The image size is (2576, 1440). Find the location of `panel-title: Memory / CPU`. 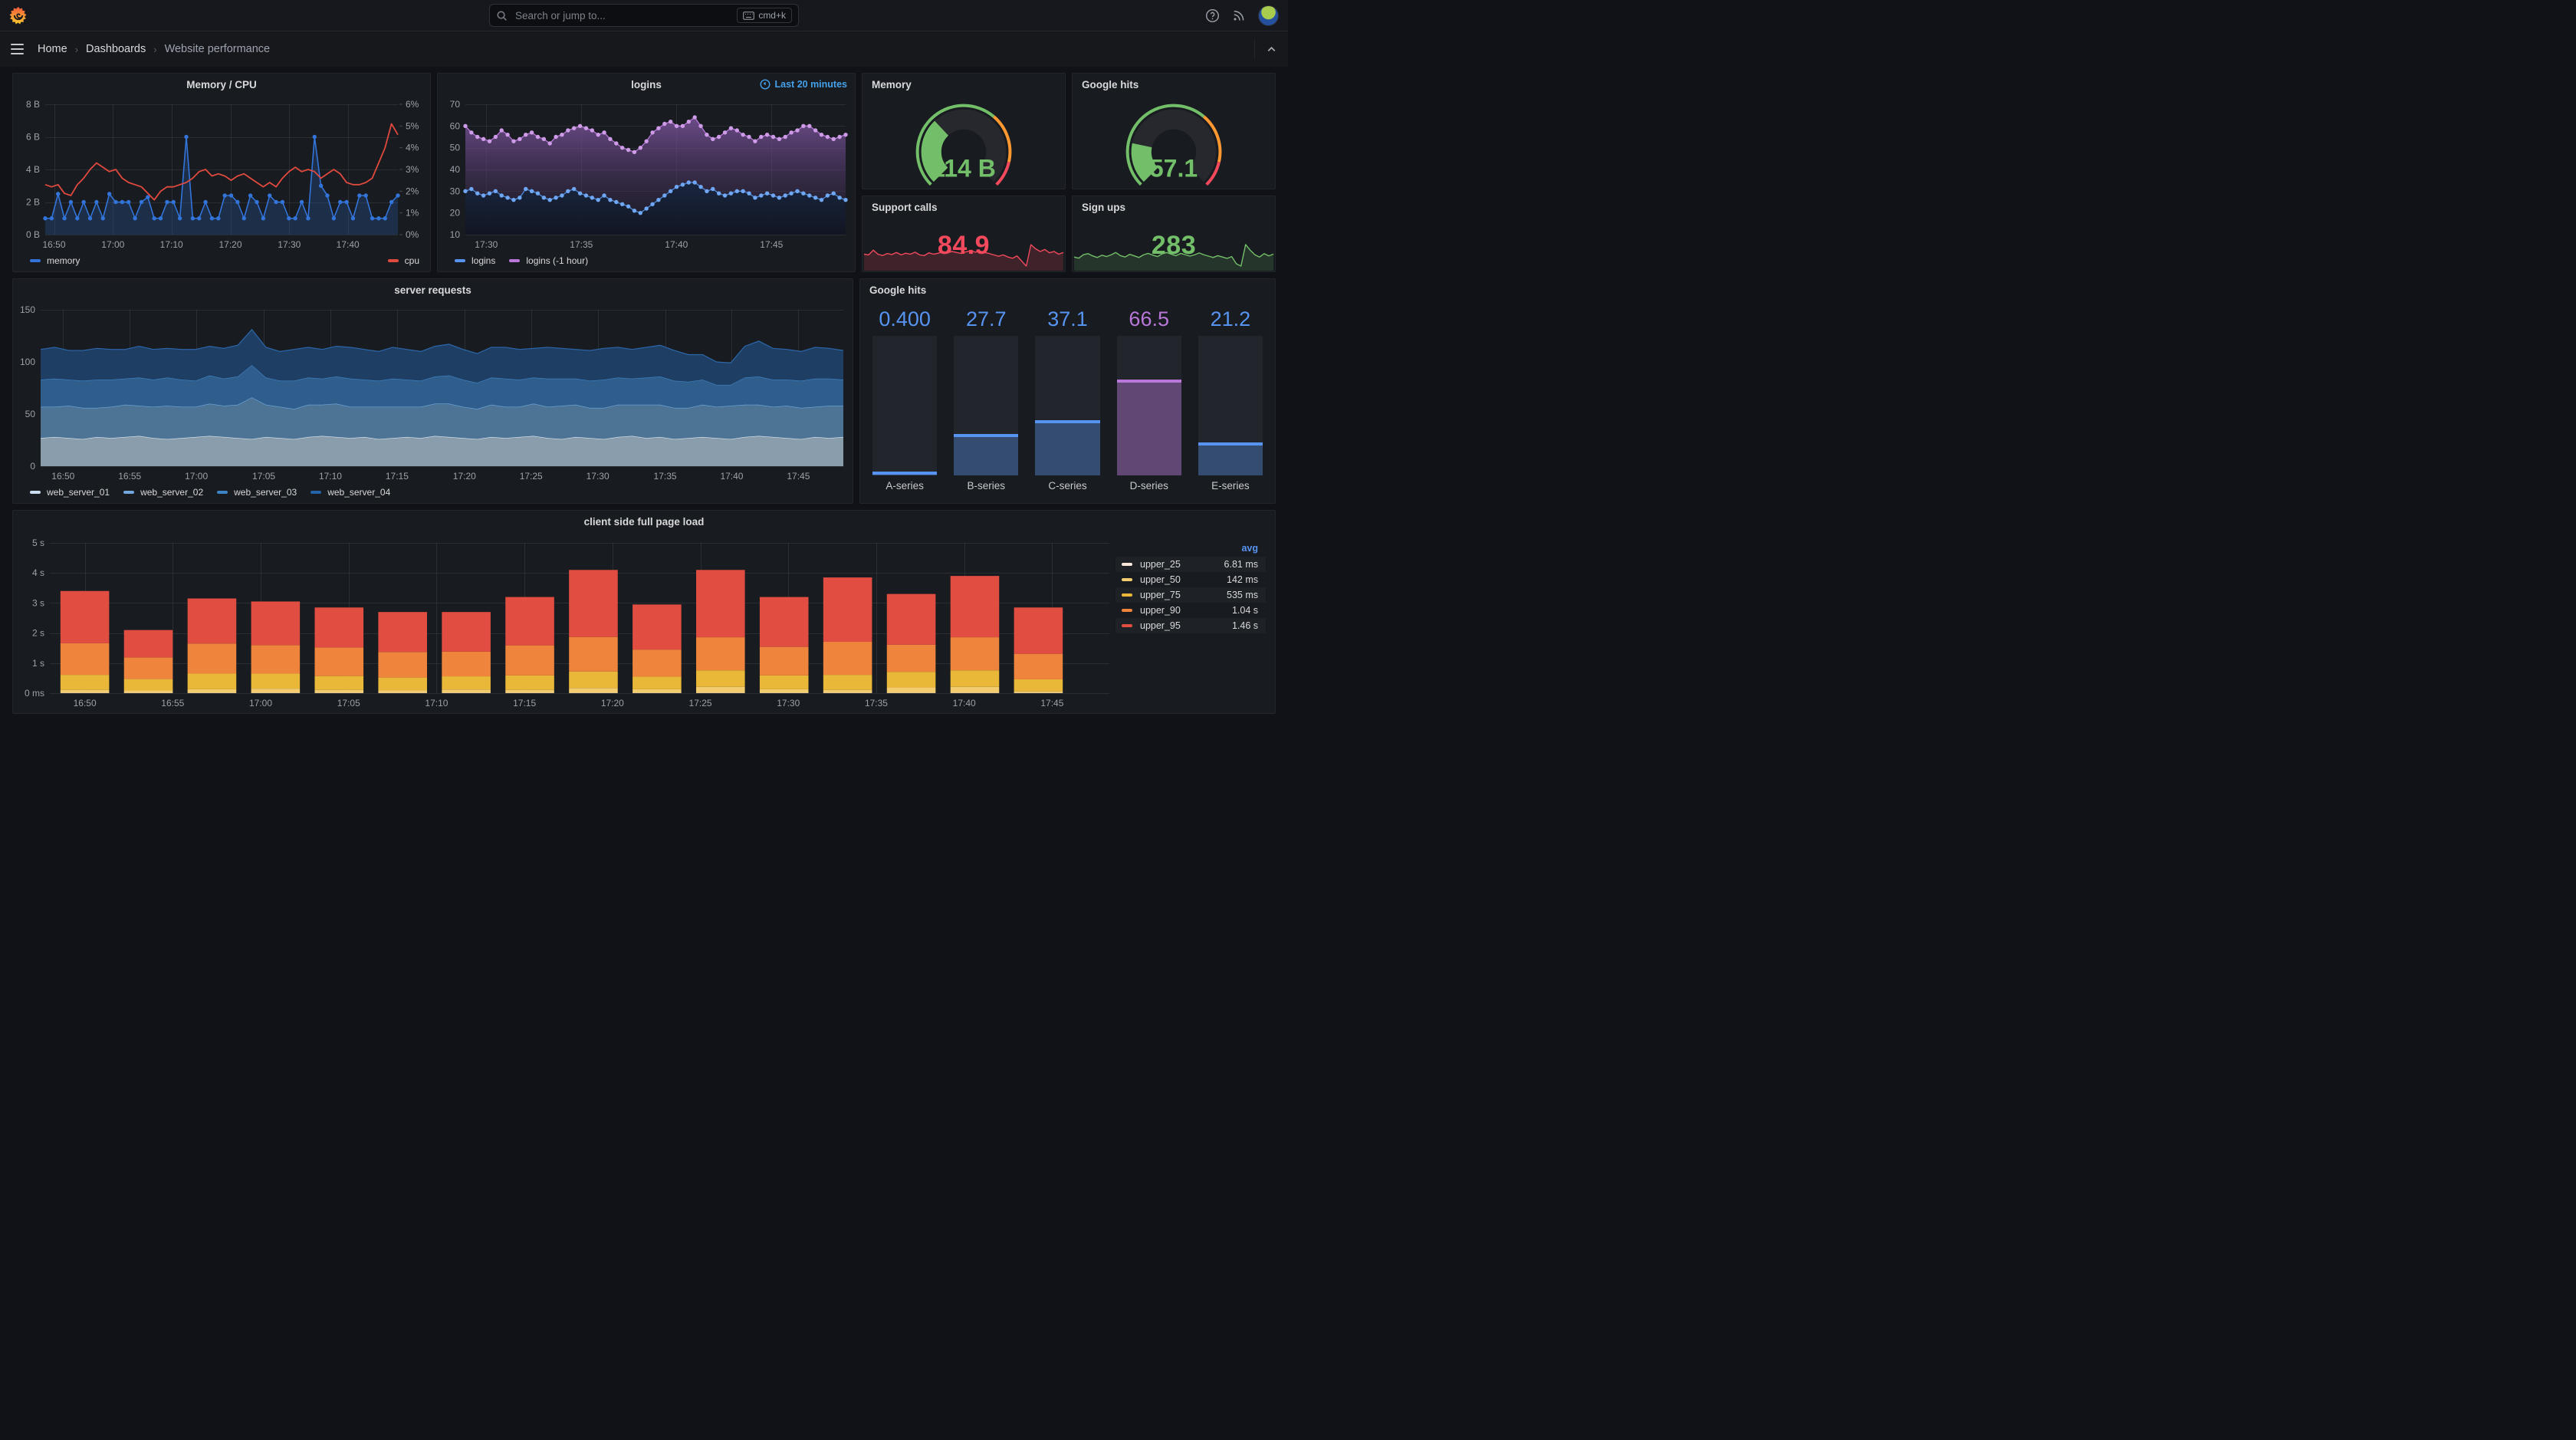

panel-title: Memory / CPU is located at coordinates (222, 85).